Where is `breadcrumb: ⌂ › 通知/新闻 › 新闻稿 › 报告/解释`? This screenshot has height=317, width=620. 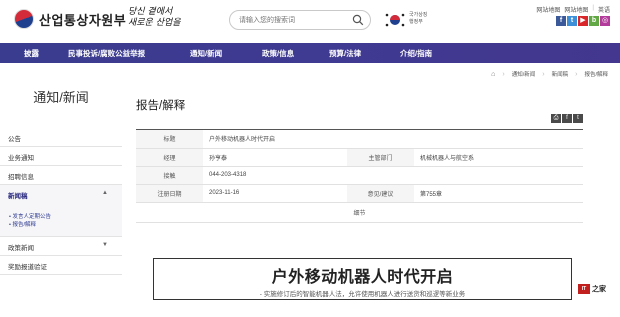
breadcrumb: ⌂ › 通知/新闻 › 新闻稿 › 报告/解释 is located at coordinates (549, 74).